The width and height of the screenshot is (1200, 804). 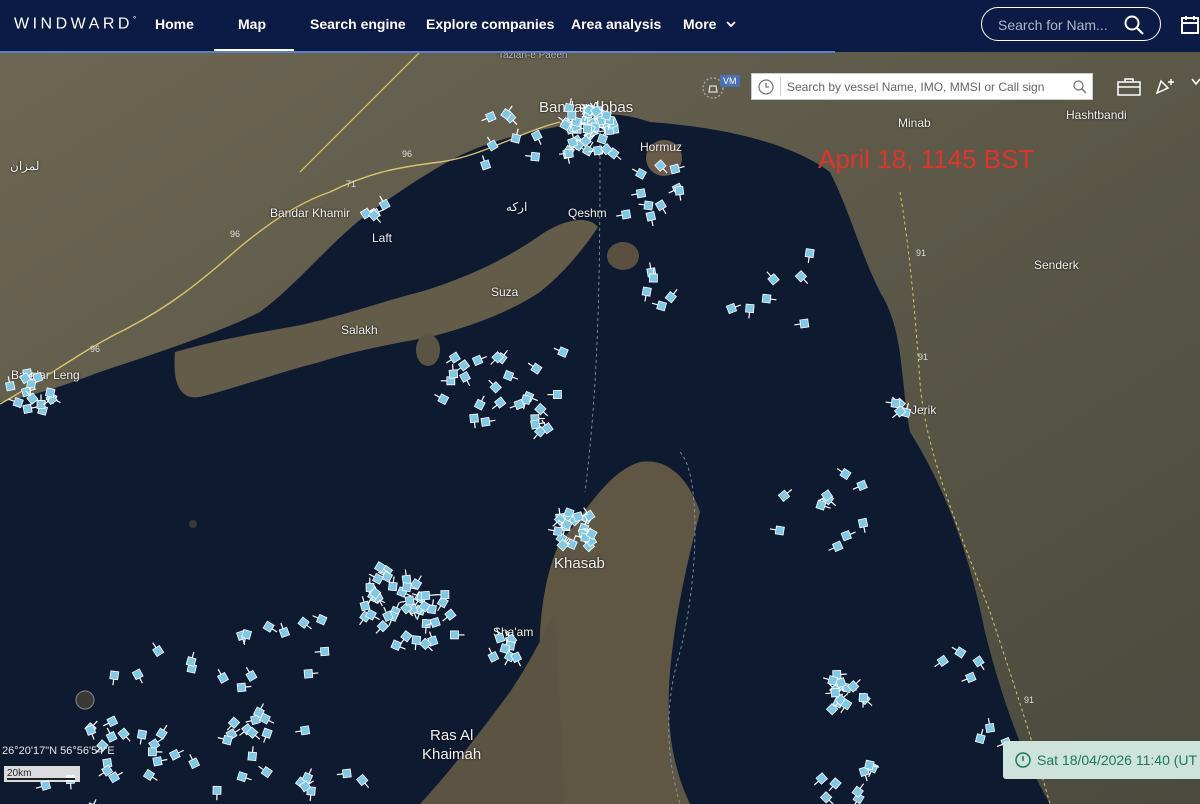 I want to click on vm-badge: VM, so click(x=730, y=81).